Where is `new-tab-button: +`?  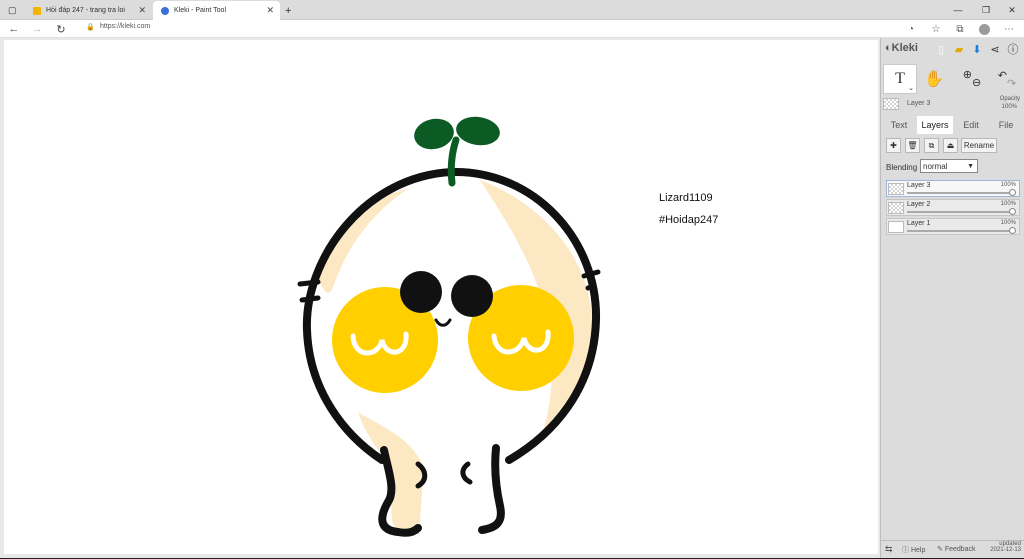
new-tab-button: + is located at coordinates (290, 10).